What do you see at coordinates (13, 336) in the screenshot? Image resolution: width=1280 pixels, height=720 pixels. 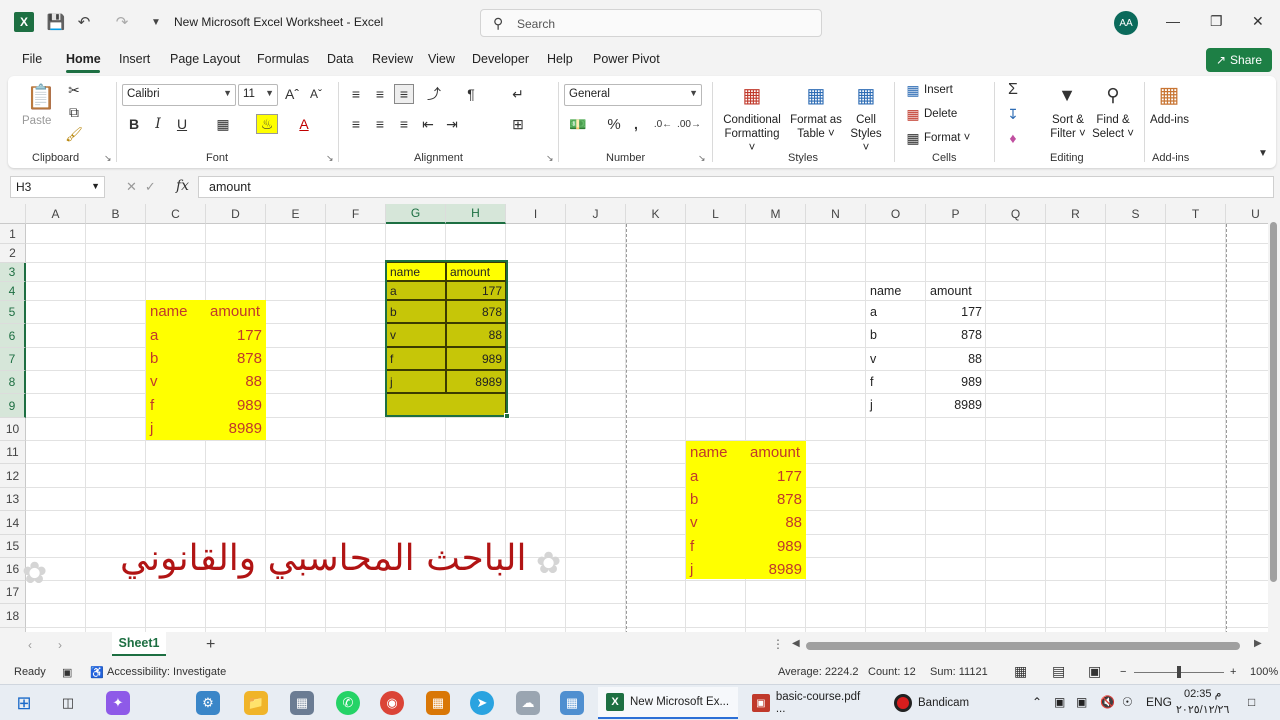 I see `row-header-6: 6` at bounding box center [13, 336].